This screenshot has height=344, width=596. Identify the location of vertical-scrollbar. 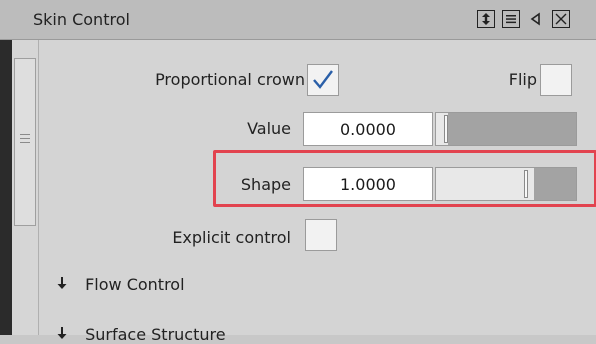
(25, 187).